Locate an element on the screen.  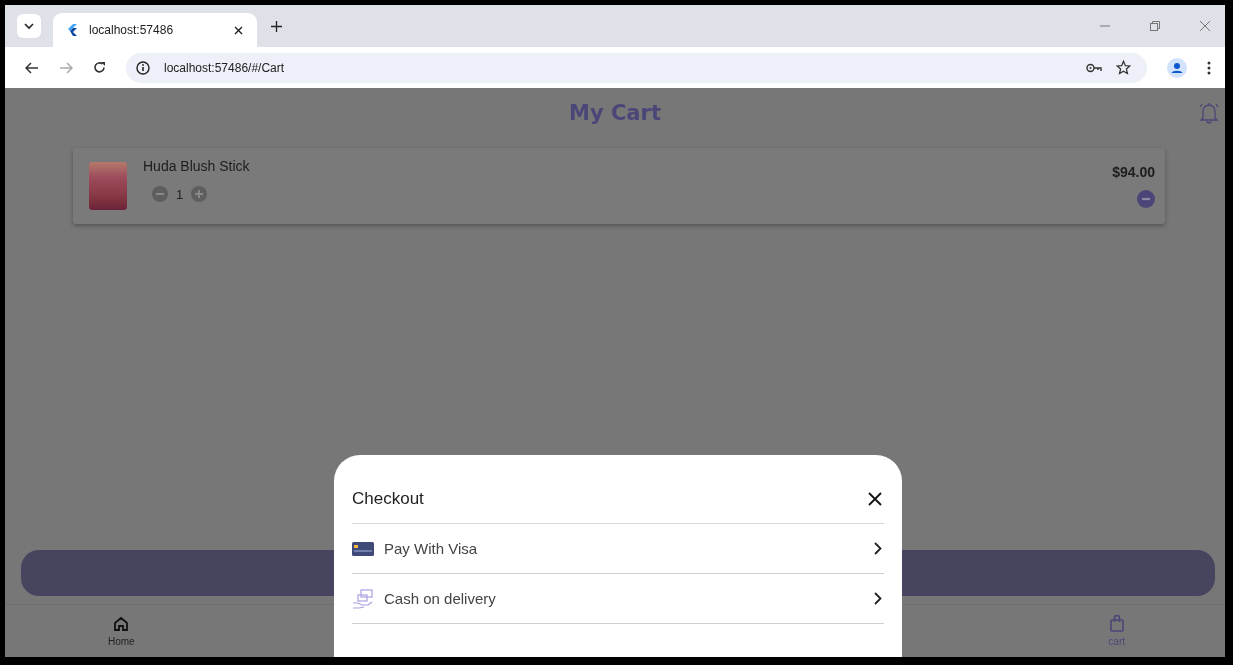
info-icon is located at coordinates (143, 67).